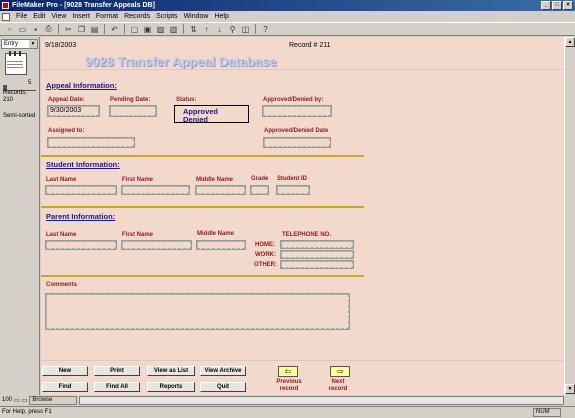  I want to click on help-text: For Help, press F1, so click(27, 412).